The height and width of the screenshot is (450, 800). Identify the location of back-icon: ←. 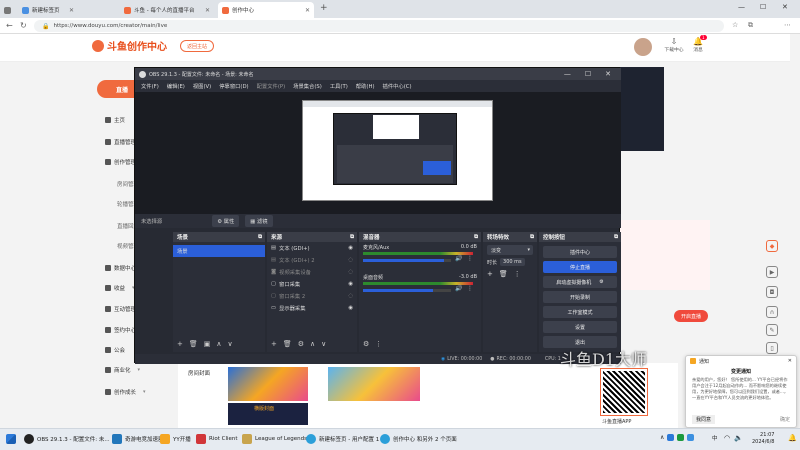
(9, 25).